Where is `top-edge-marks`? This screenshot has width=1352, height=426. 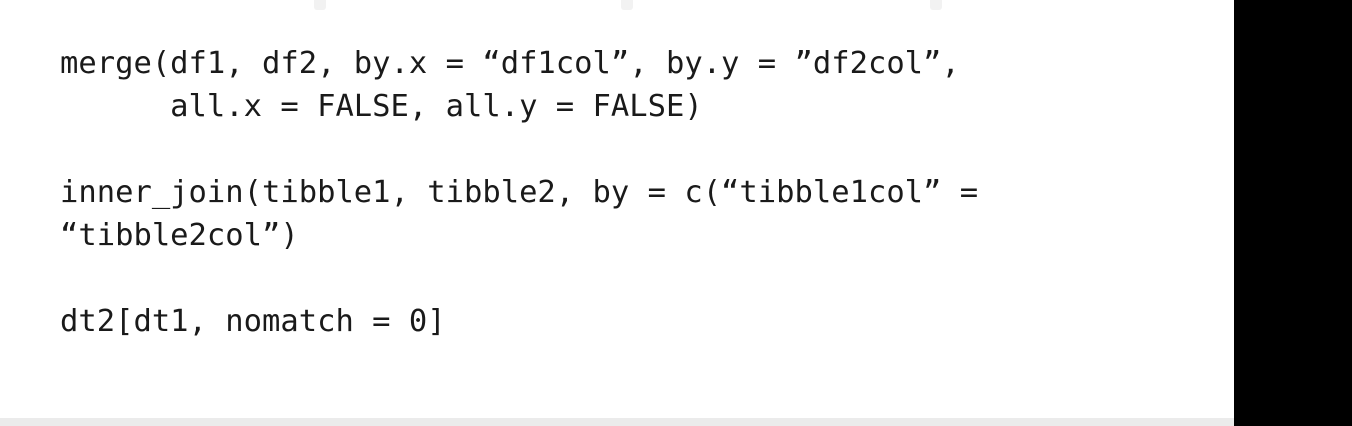 top-edge-marks is located at coordinates (617, 8).